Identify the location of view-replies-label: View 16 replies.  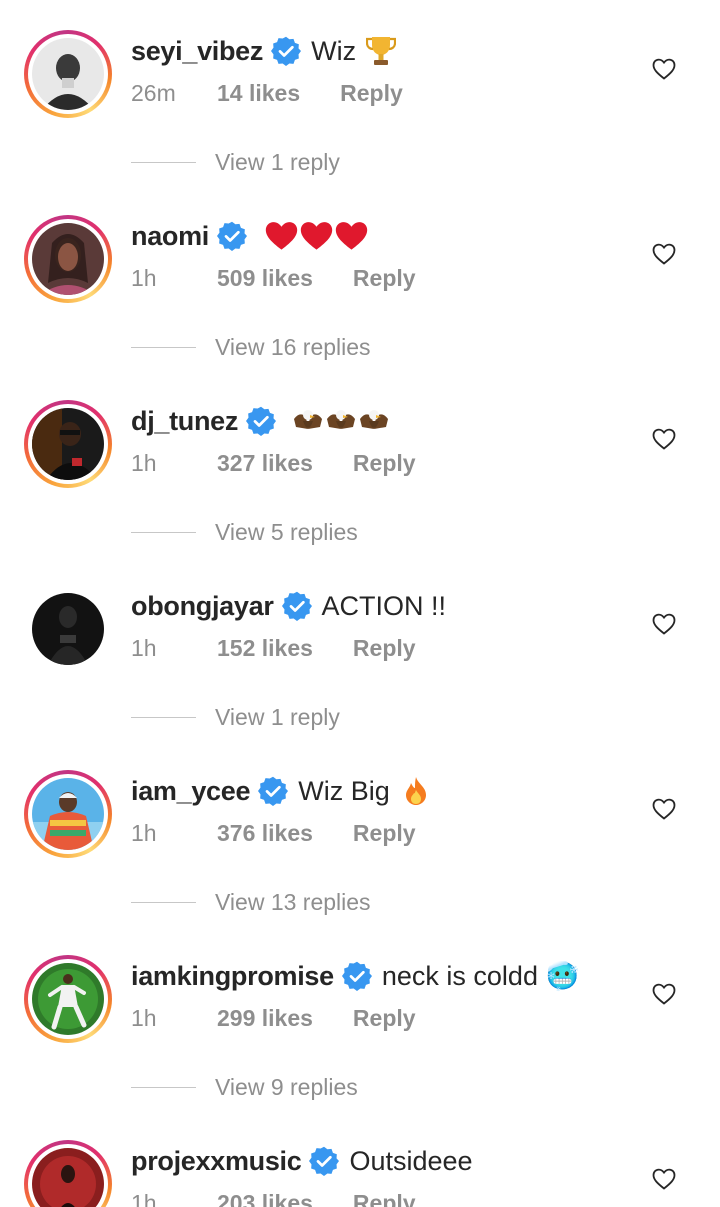
(293, 347).